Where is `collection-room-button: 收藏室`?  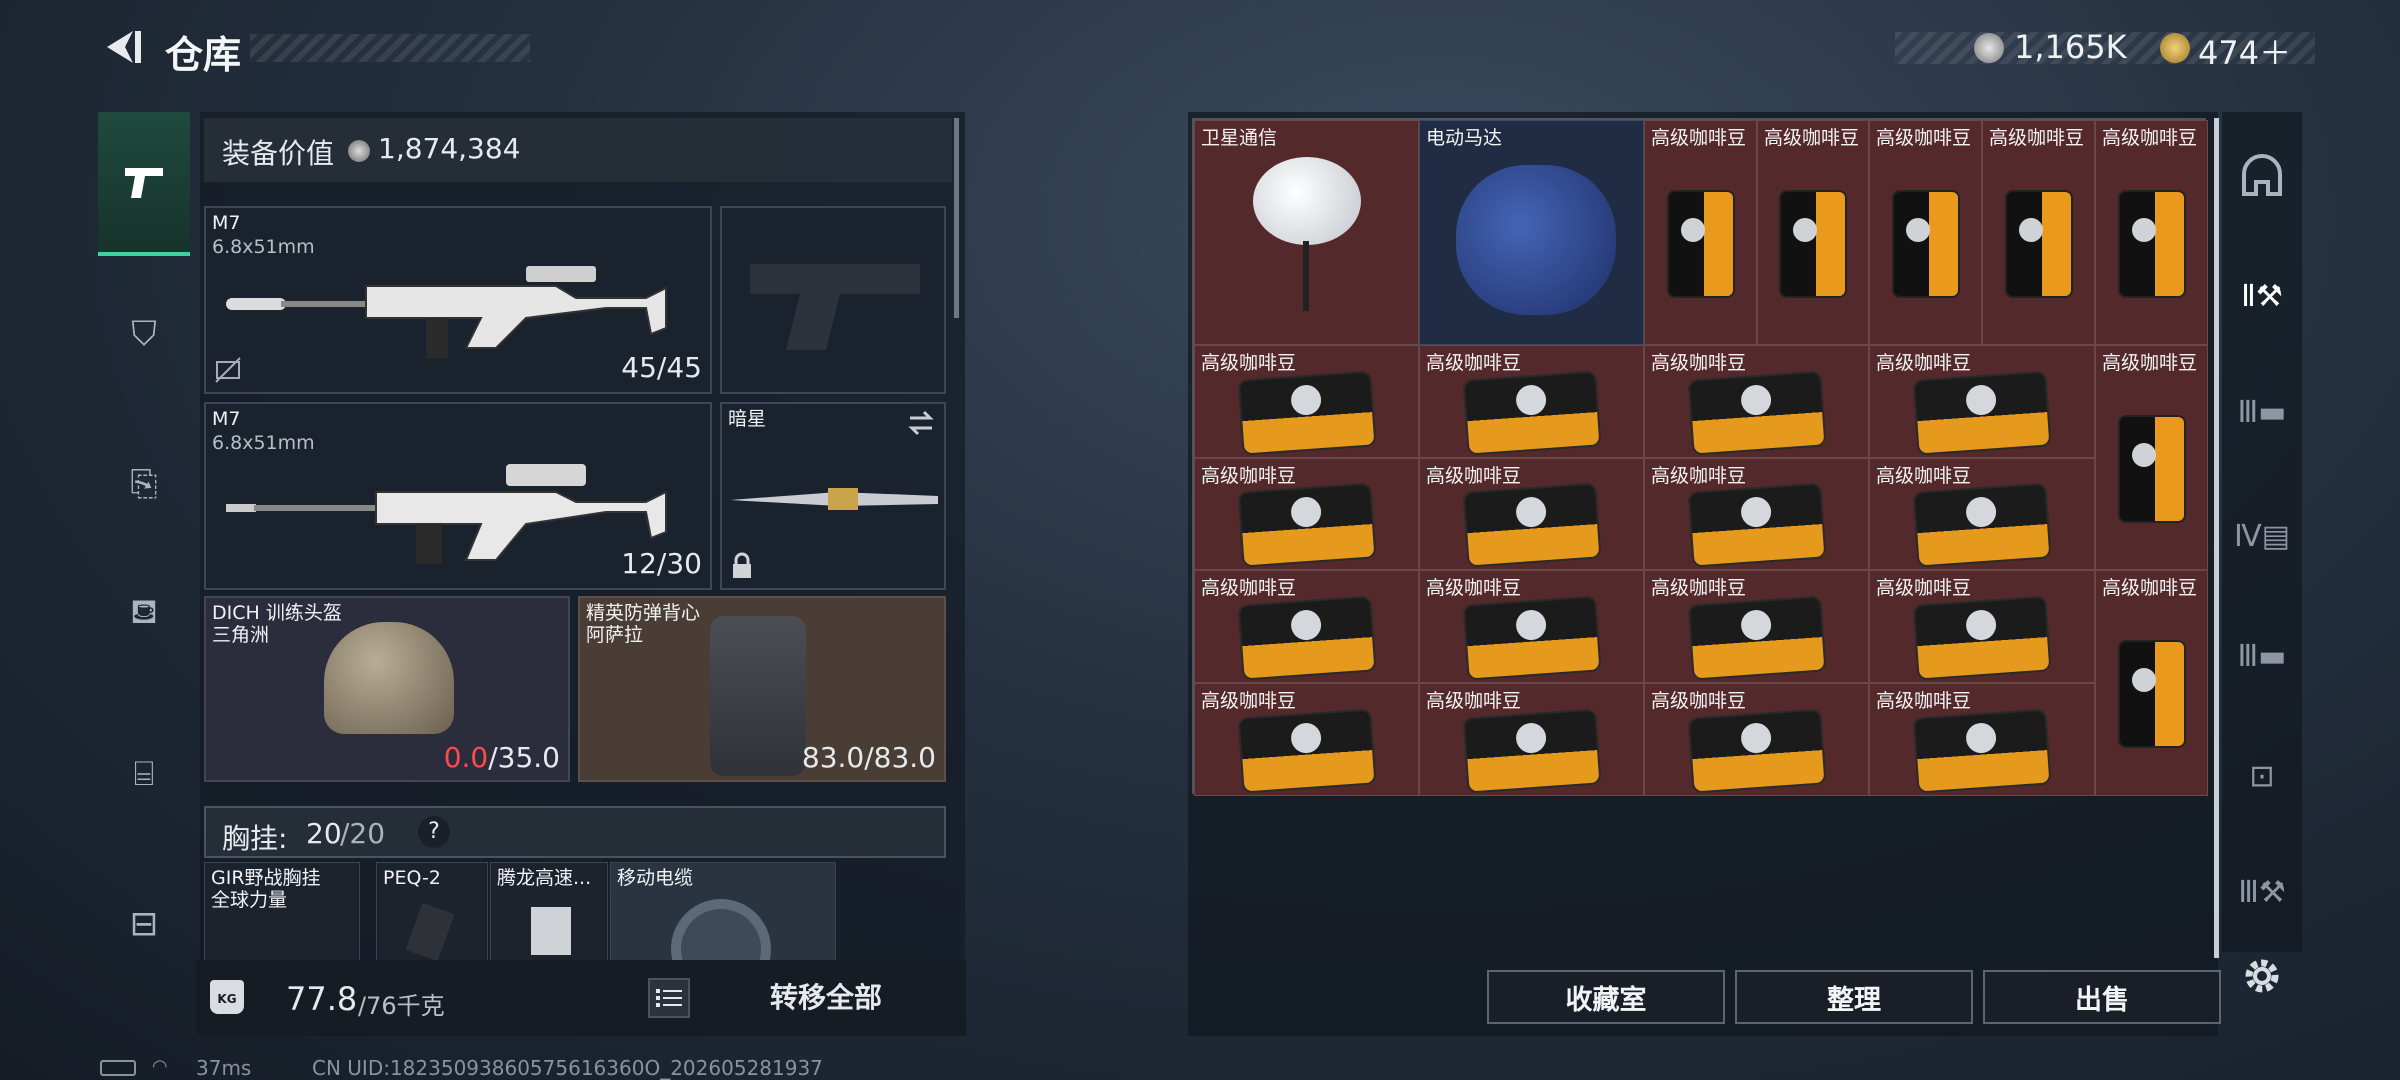 collection-room-button: 收藏室 is located at coordinates (1606, 997).